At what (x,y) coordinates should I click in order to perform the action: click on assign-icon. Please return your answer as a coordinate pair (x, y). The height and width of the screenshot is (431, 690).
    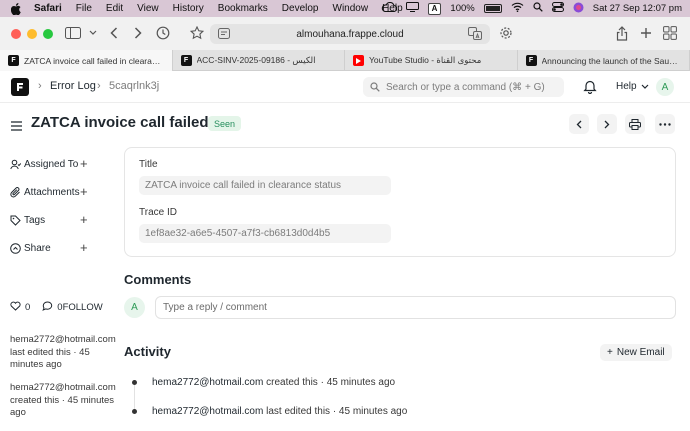
    Looking at the image, I should click on (16, 164).